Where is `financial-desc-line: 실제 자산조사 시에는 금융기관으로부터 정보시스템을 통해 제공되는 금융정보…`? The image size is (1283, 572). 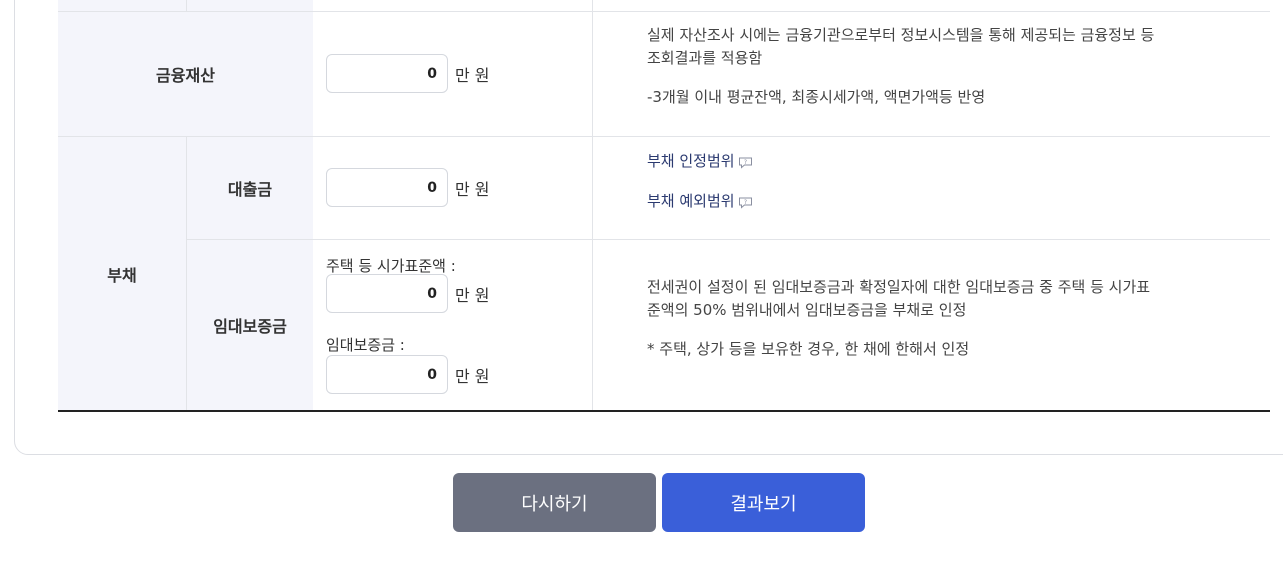
financial-desc-line: 실제 자산조사 시에는 금융기관으로부터 정보시스템을 통해 제공되는 금융정보… is located at coordinates (901, 35).